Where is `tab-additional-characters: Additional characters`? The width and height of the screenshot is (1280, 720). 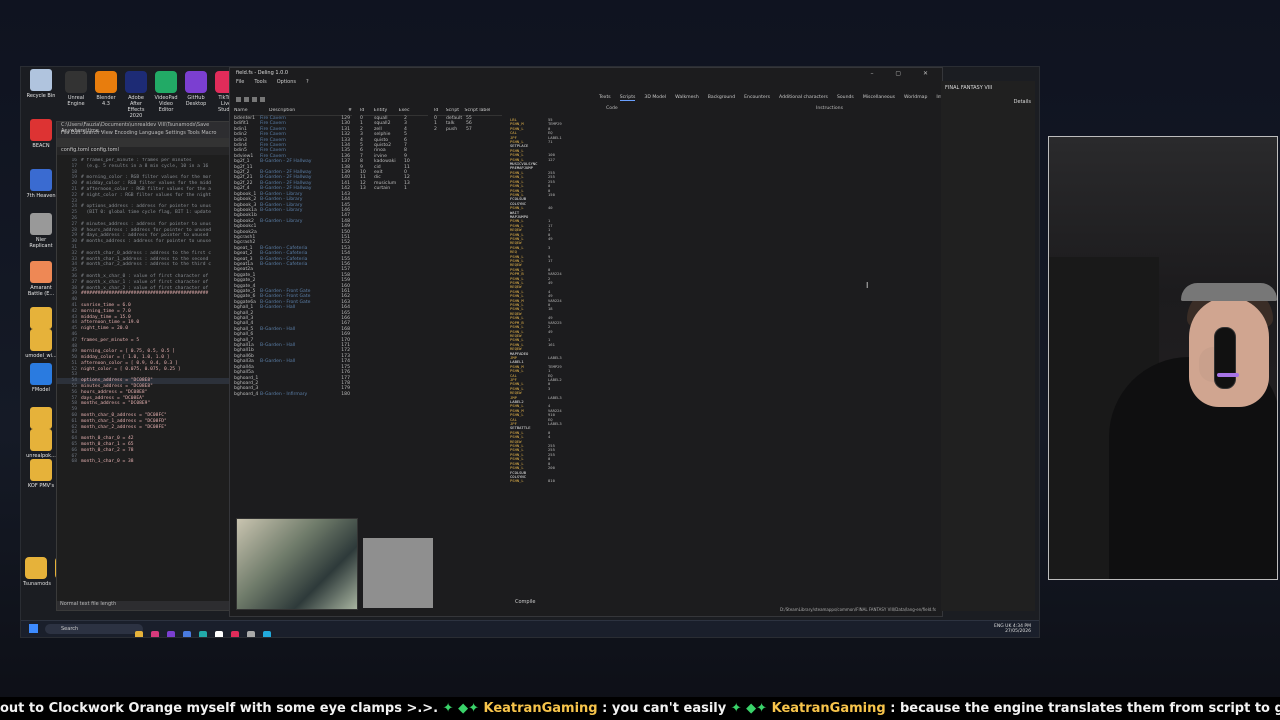 tab-additional-characters: Additional characters is located at coordinates (803, 97).